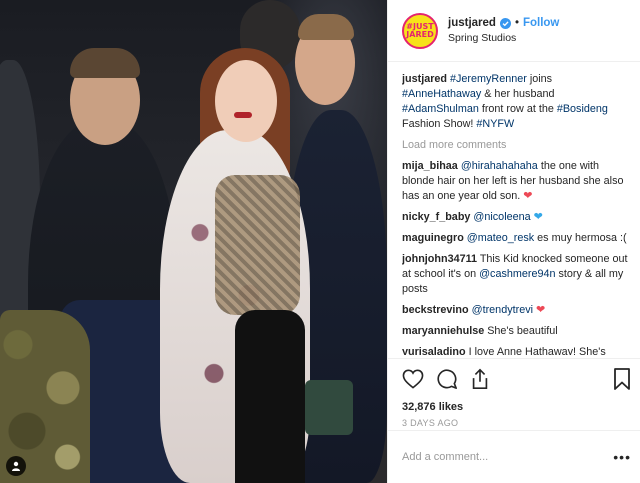 The height and width of the screenshot is (483, 640). I want to click on comment-item: yurisaladino I love Anne Hathaway! She's, so click(517, 350).